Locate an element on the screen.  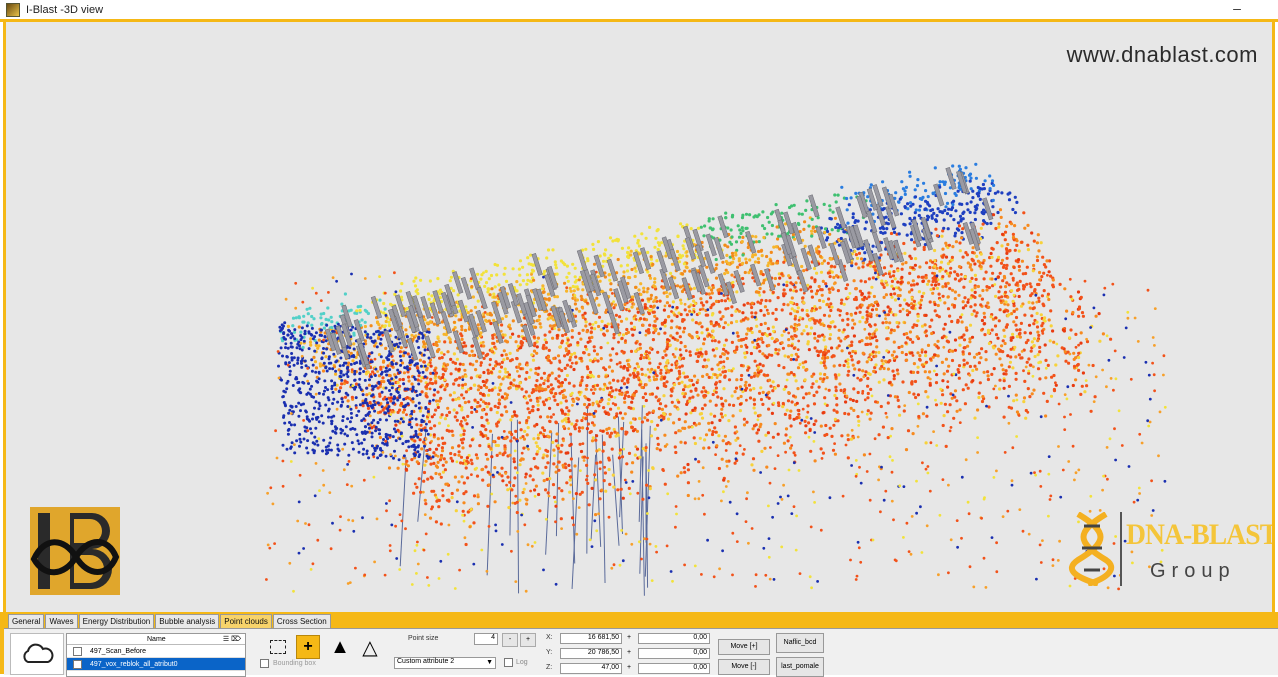
minimize-button: – is located at coordinates (1237, 9).